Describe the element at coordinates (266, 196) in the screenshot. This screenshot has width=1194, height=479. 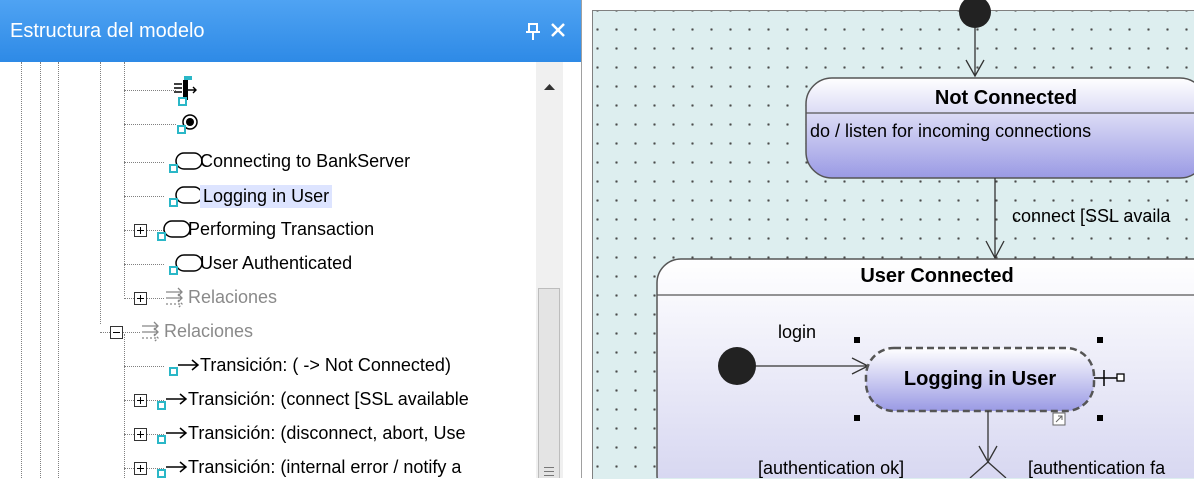
I see `tree-item-label: Logging in User` at that location.